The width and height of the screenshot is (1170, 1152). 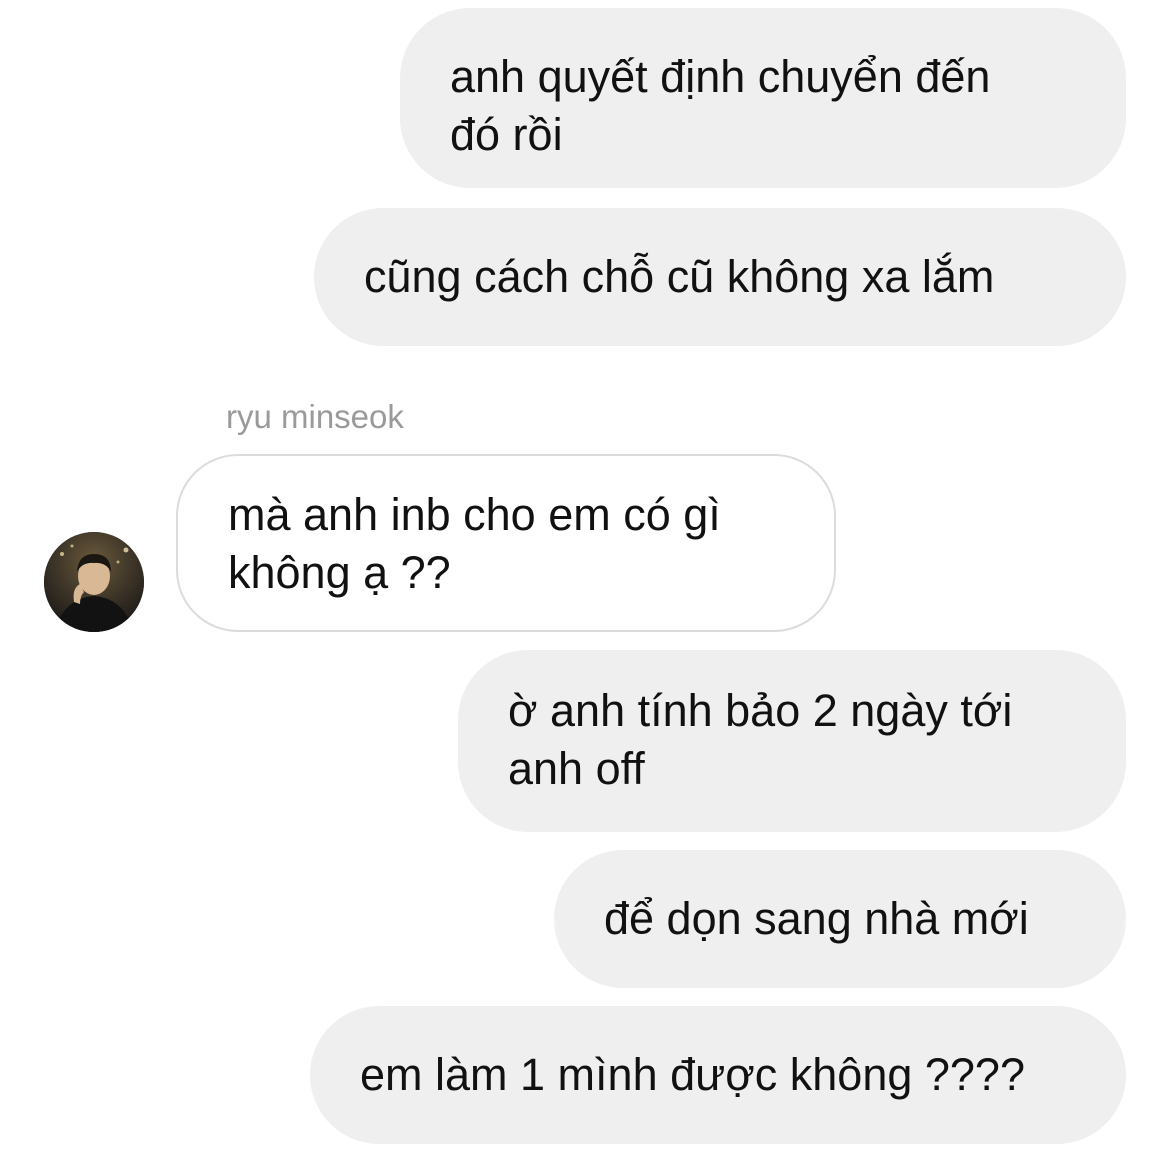 What do you see at coordinates (720, 277) in the screenshot?
I see `outgoing-message-bubble: cũng cách chỗ cũ không xa lắm` at bounding box center [720, 277].